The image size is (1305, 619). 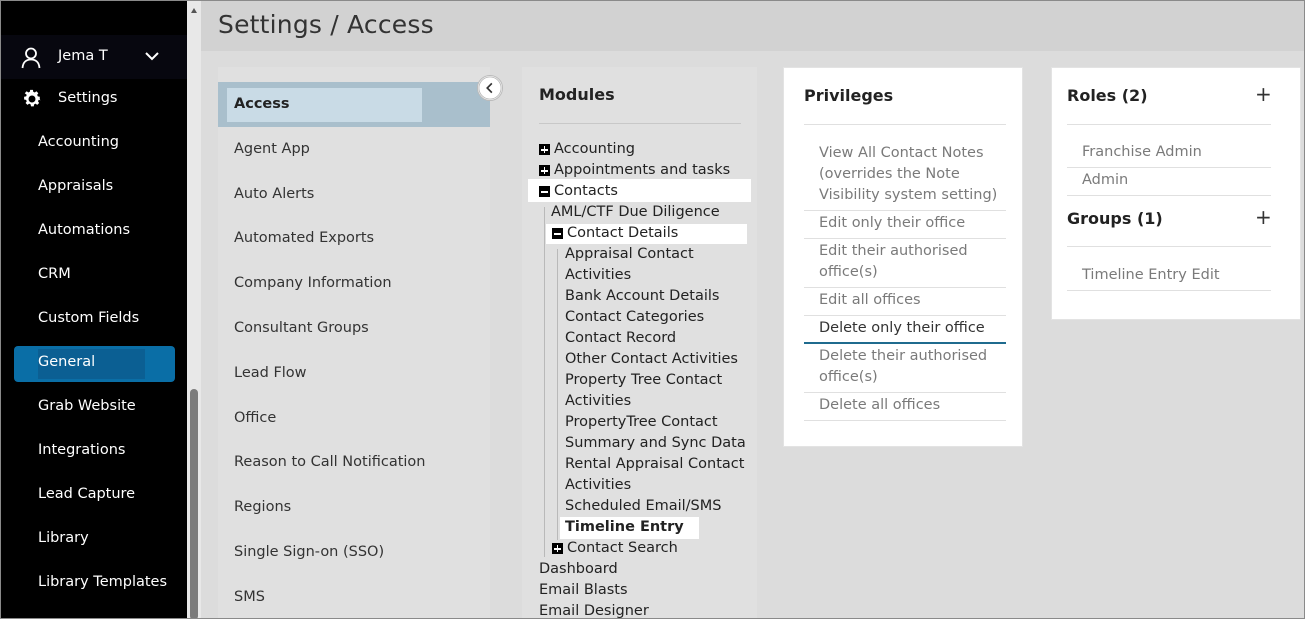 What do you see at coordinates (88, 318) in the screenshot?
I see `sidebar-item-custom-fields: Custom Fields` at bounding box center [88, 318].